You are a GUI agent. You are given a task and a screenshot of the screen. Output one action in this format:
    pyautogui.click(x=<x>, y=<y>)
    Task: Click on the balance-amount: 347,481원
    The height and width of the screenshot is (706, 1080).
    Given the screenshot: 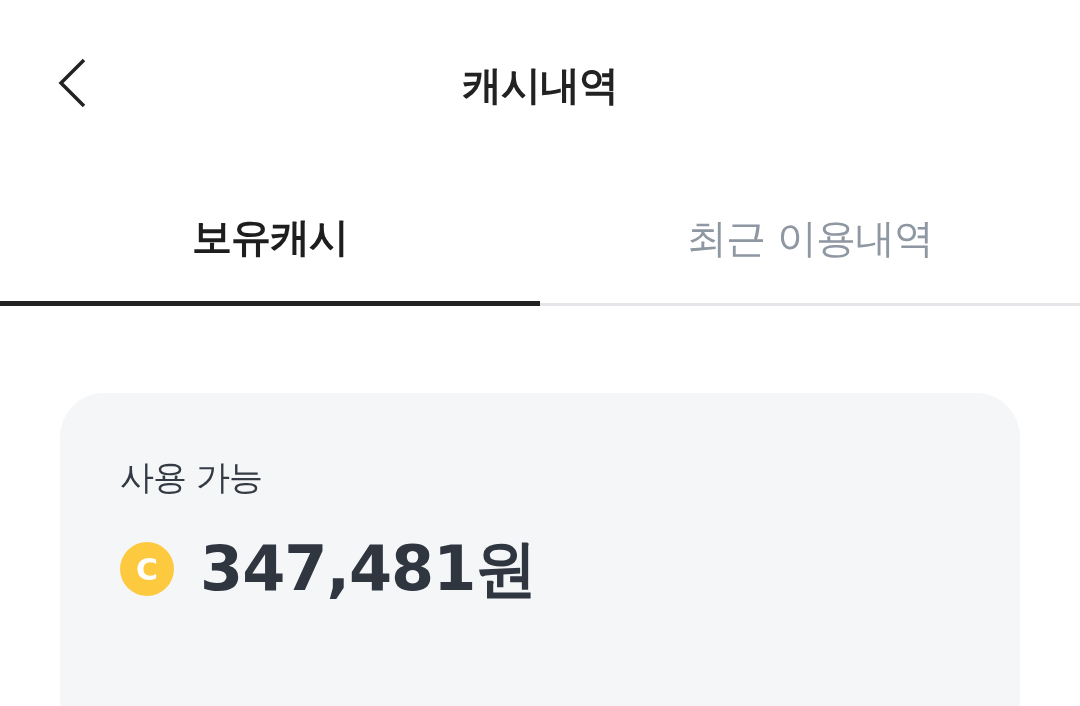 What is the action you would take?
    pyautogui.click(x=368, y=569)
    